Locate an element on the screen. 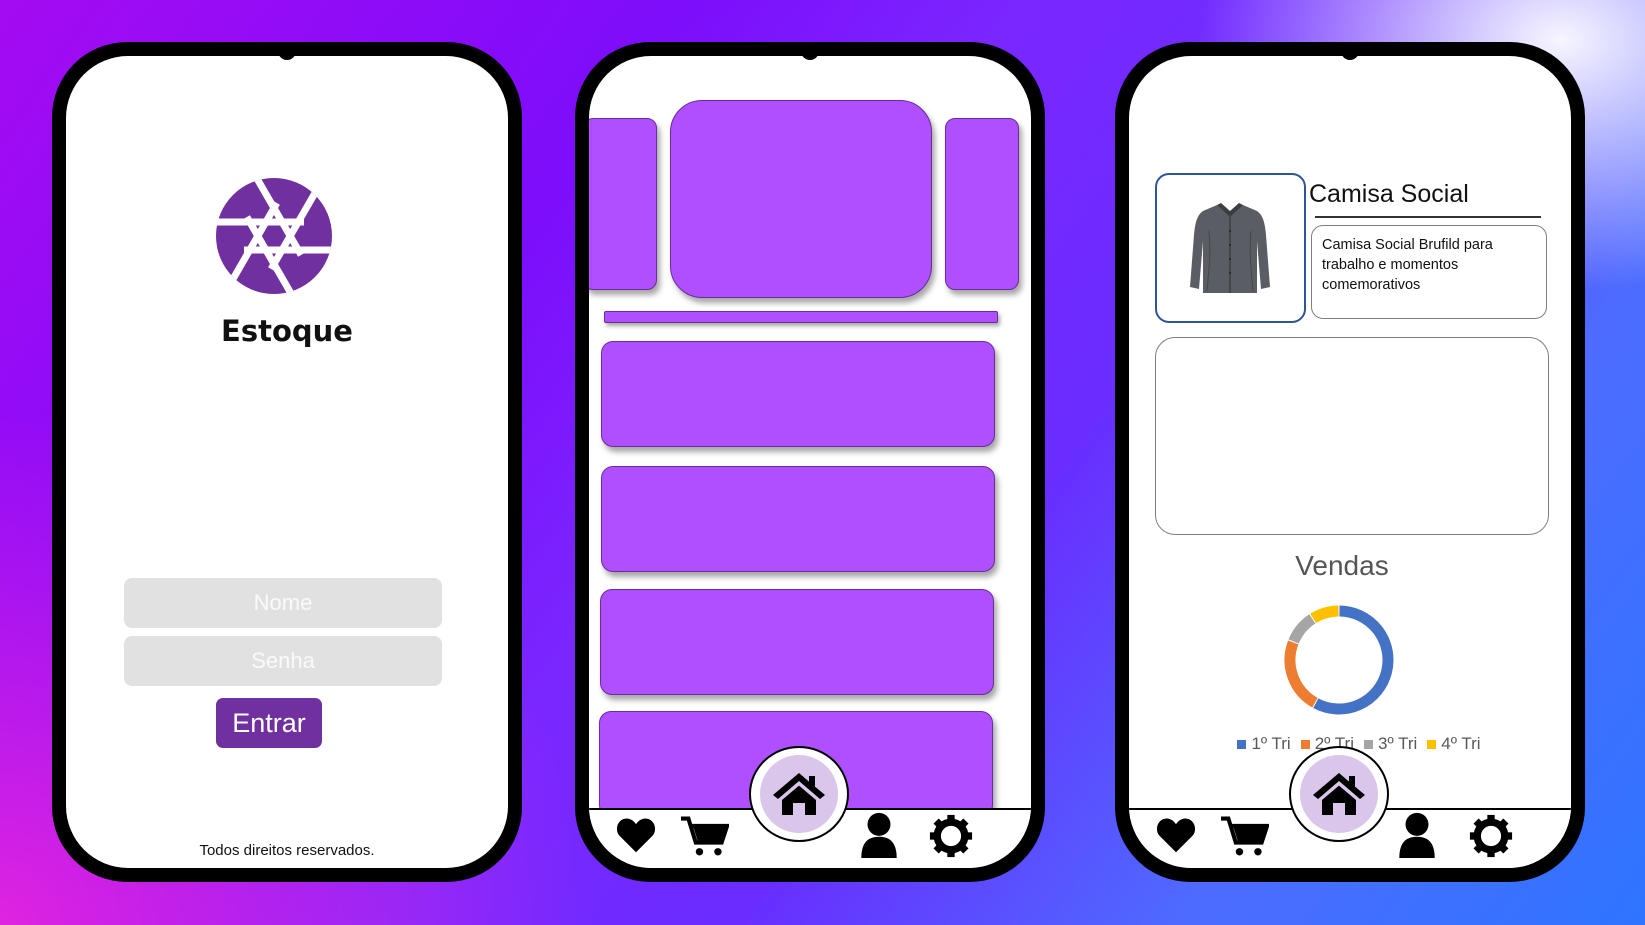 This screenshot has height=925, width=1645. title-underline is located at coordinates (1428, 217).